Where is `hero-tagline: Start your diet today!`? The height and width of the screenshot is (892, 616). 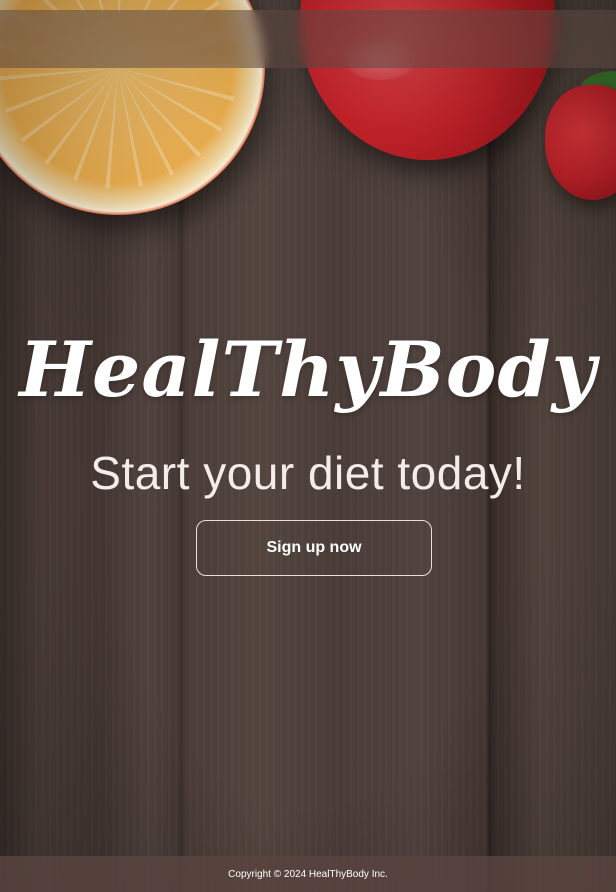
hero-tagline: Start your diet today! is located at coordinates (308, 473).